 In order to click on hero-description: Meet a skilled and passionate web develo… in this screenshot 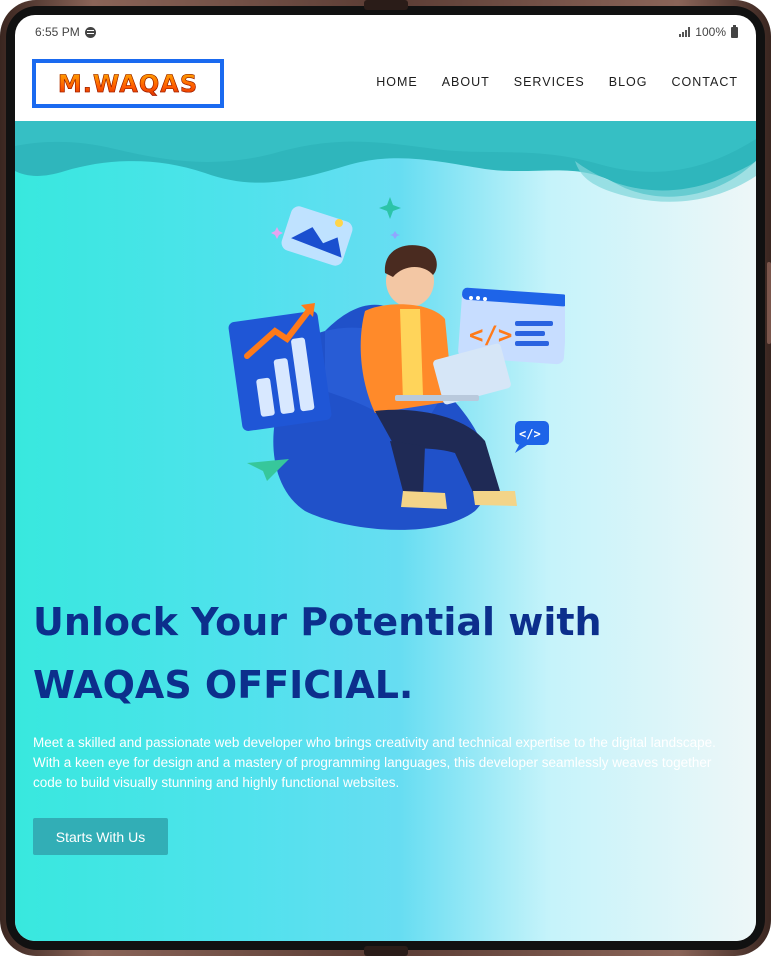, I will do `click(374, 762)`.